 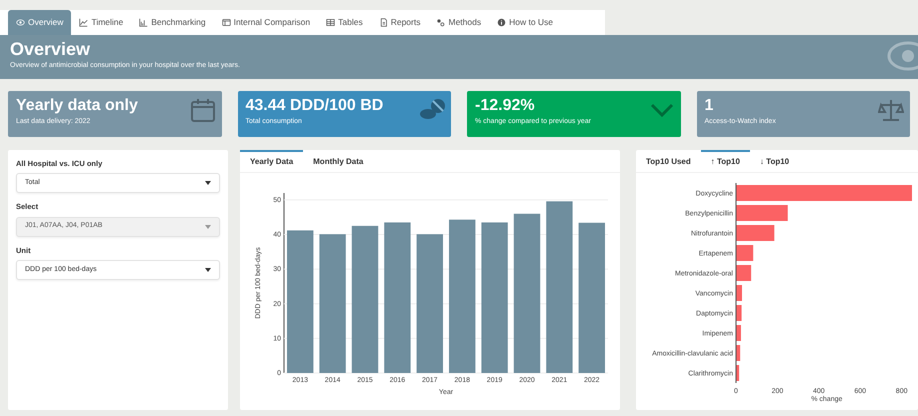 What do you see at coordinates (668, 161) in the screenshot?
I see `panel-tab: Top10 Used` at bounding box center [668, 161].